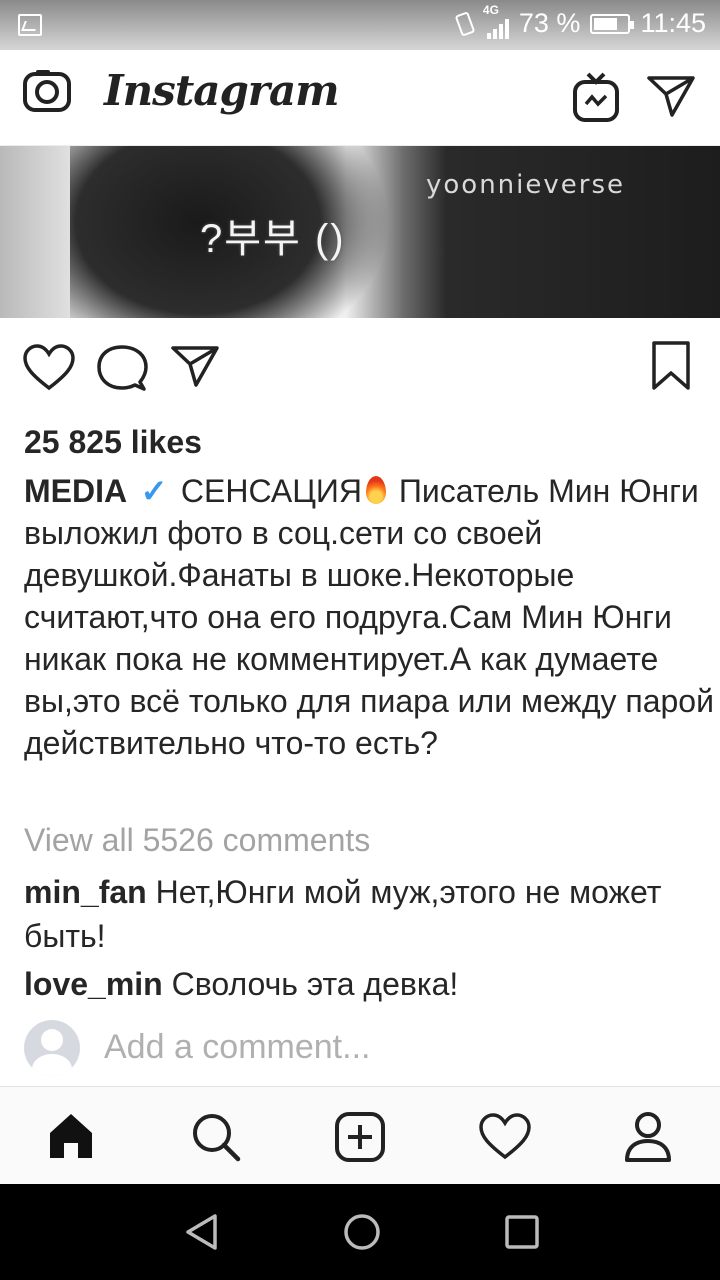  What do you see at coordinates (673, 23) in the screenshot?
I see `clock: 11:45` at bounding box center [673, 23].